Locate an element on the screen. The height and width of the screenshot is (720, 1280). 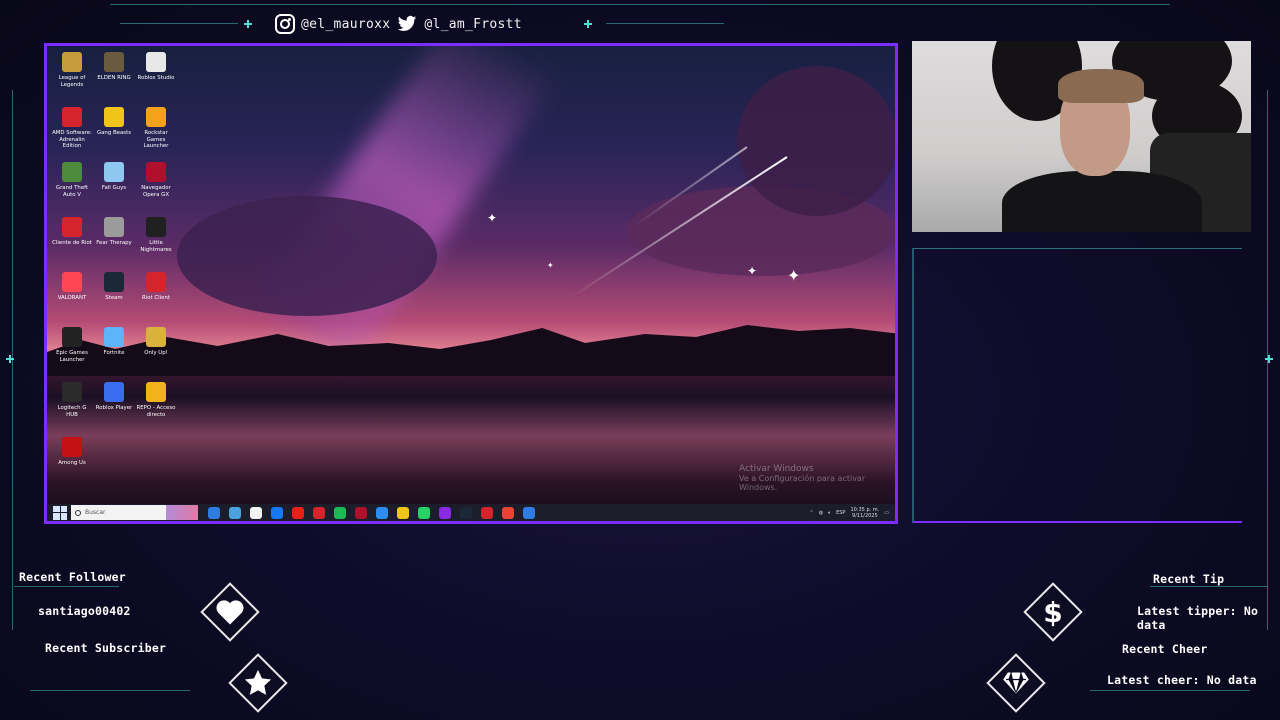
desktop-icon-label: Rockstar Games Launcher is located at coordinates (156, 139).